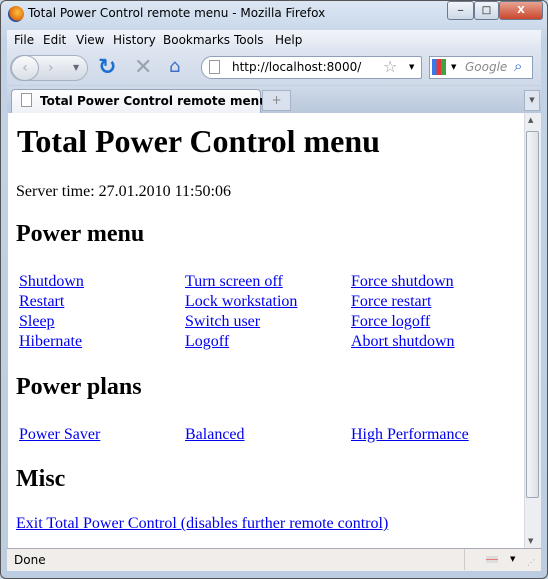 This screenshot has width=548, height=579. Describe the element at coordinates (215, 435) in the screenshot. I see `balanced-link: Balanced` at that location.